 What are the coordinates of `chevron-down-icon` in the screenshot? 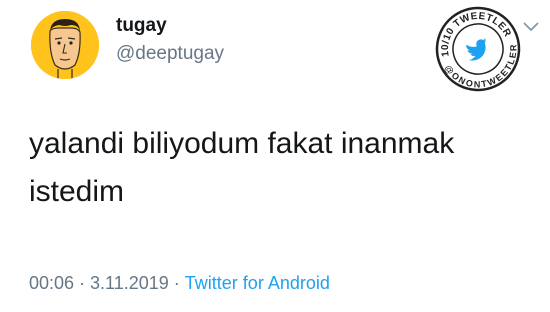 It's located at (531, 26).